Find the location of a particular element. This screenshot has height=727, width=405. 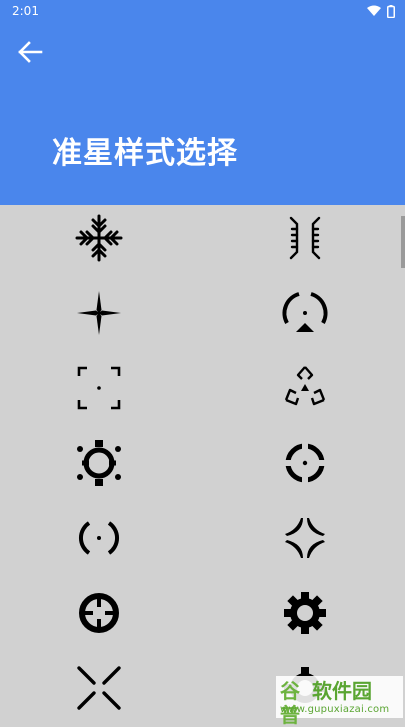

snowflake-crosshair-icon is located at coordinates (99, 238).